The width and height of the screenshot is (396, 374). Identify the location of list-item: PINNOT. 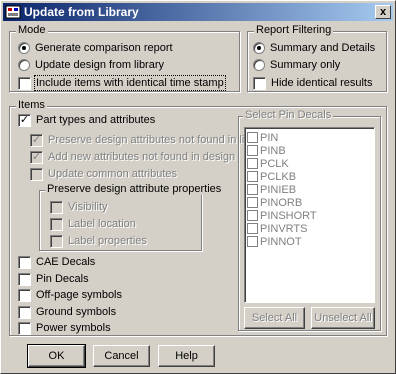
(274, 241).